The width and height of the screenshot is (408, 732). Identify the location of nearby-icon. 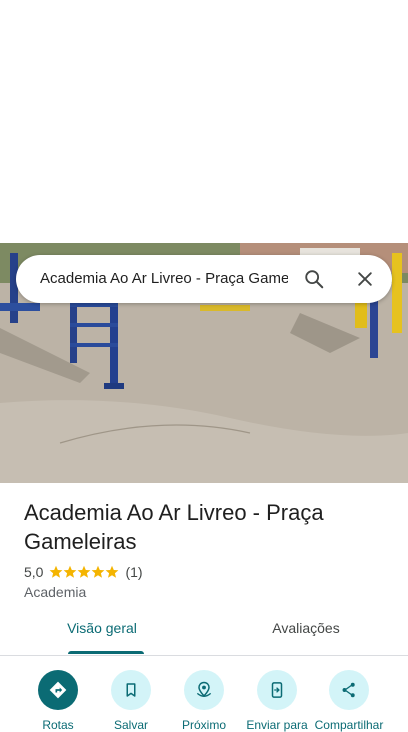
(204, 689).